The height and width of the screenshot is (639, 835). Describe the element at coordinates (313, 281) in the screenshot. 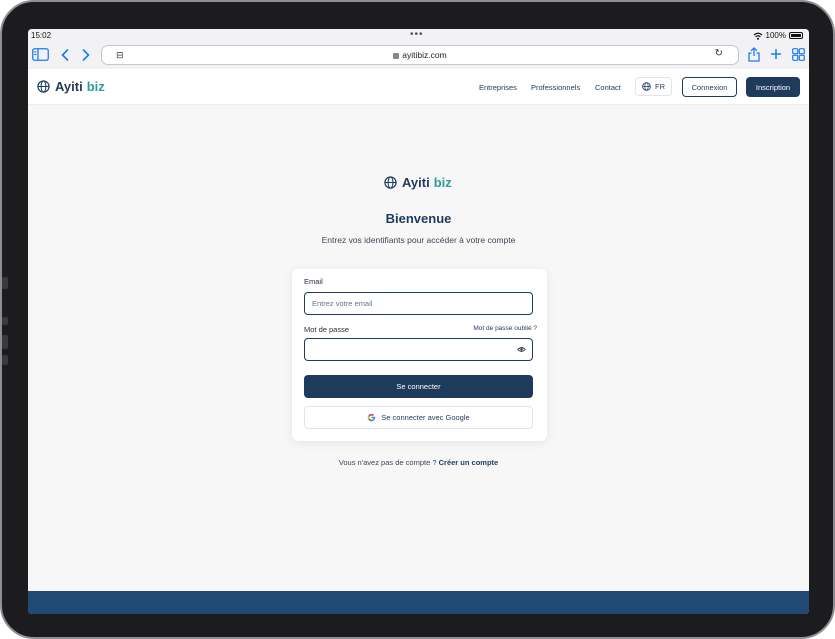

I see `email-label: Email` at that location.